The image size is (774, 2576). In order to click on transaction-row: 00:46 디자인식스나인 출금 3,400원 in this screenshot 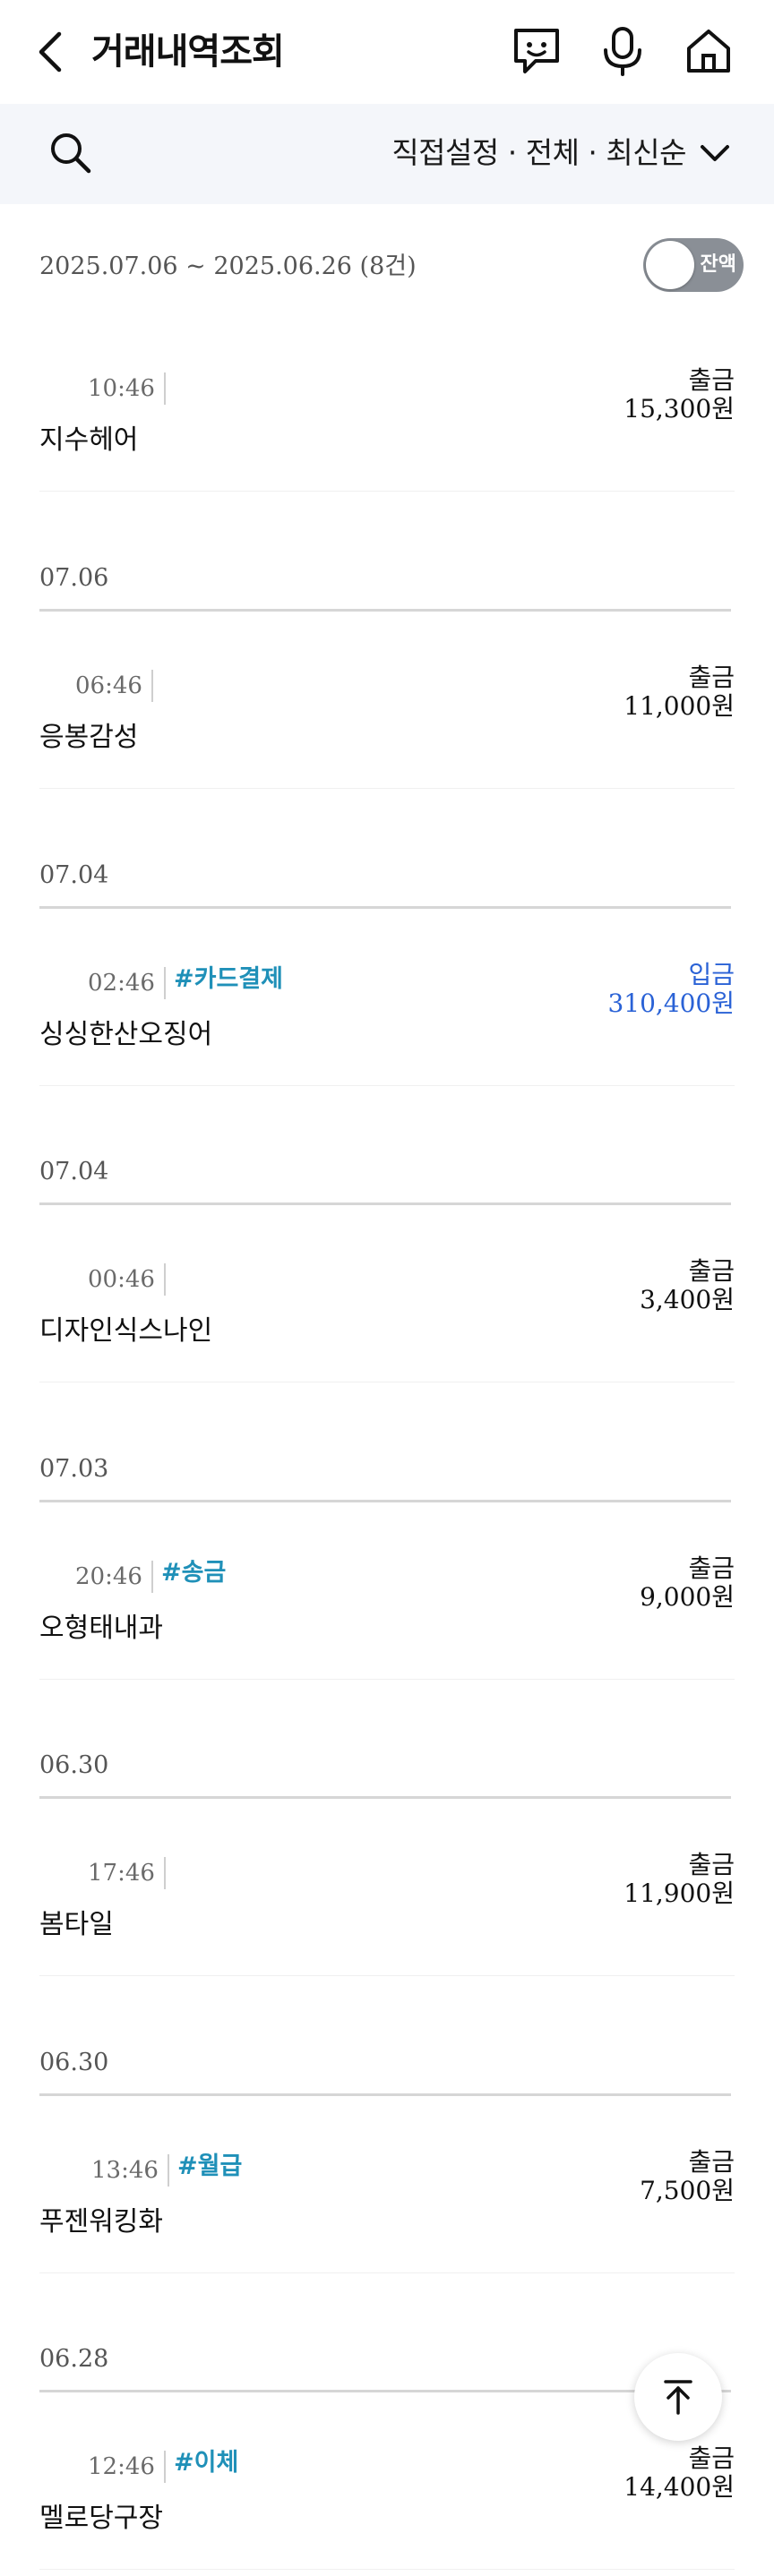, I will do `click(387, 1322)`.